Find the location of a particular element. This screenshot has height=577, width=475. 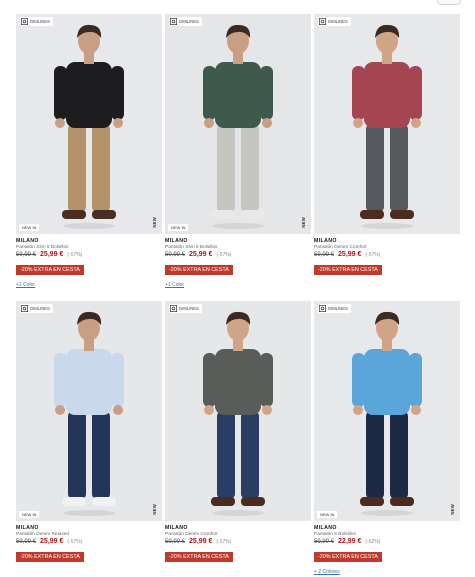

product-name: Pantalón 5 Bolsillos is located at coordinates (387, 534).